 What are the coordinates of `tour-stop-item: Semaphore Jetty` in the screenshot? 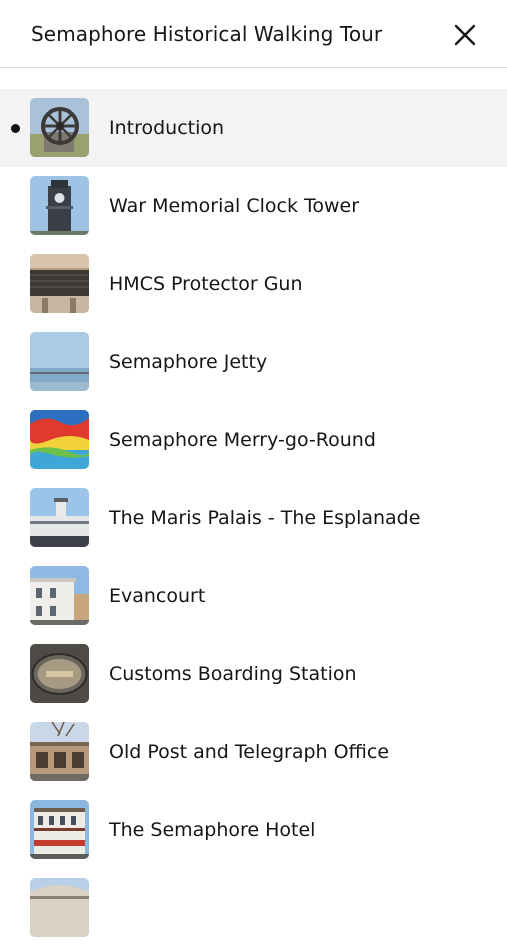 It's located at (253, 362).